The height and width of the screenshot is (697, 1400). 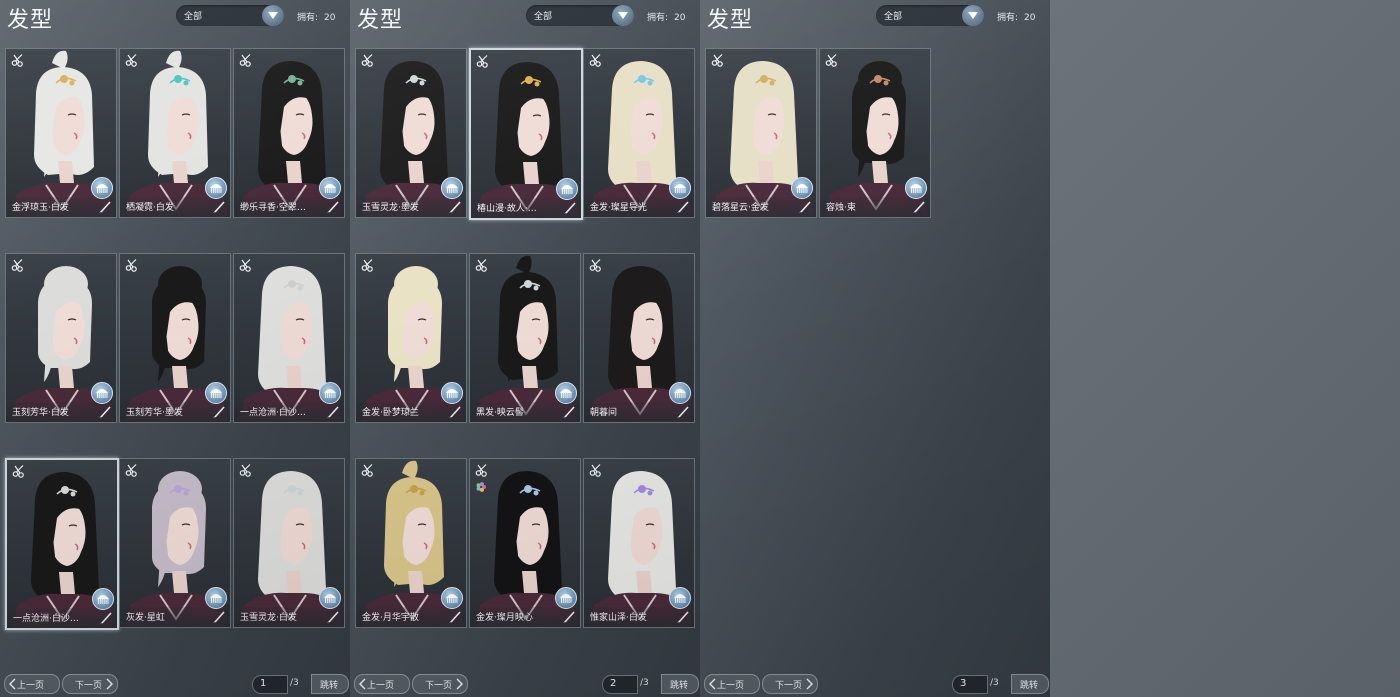 I want to click on hairstyle-card: 玉刻芳华·墨发, so click(x=175, y=338).